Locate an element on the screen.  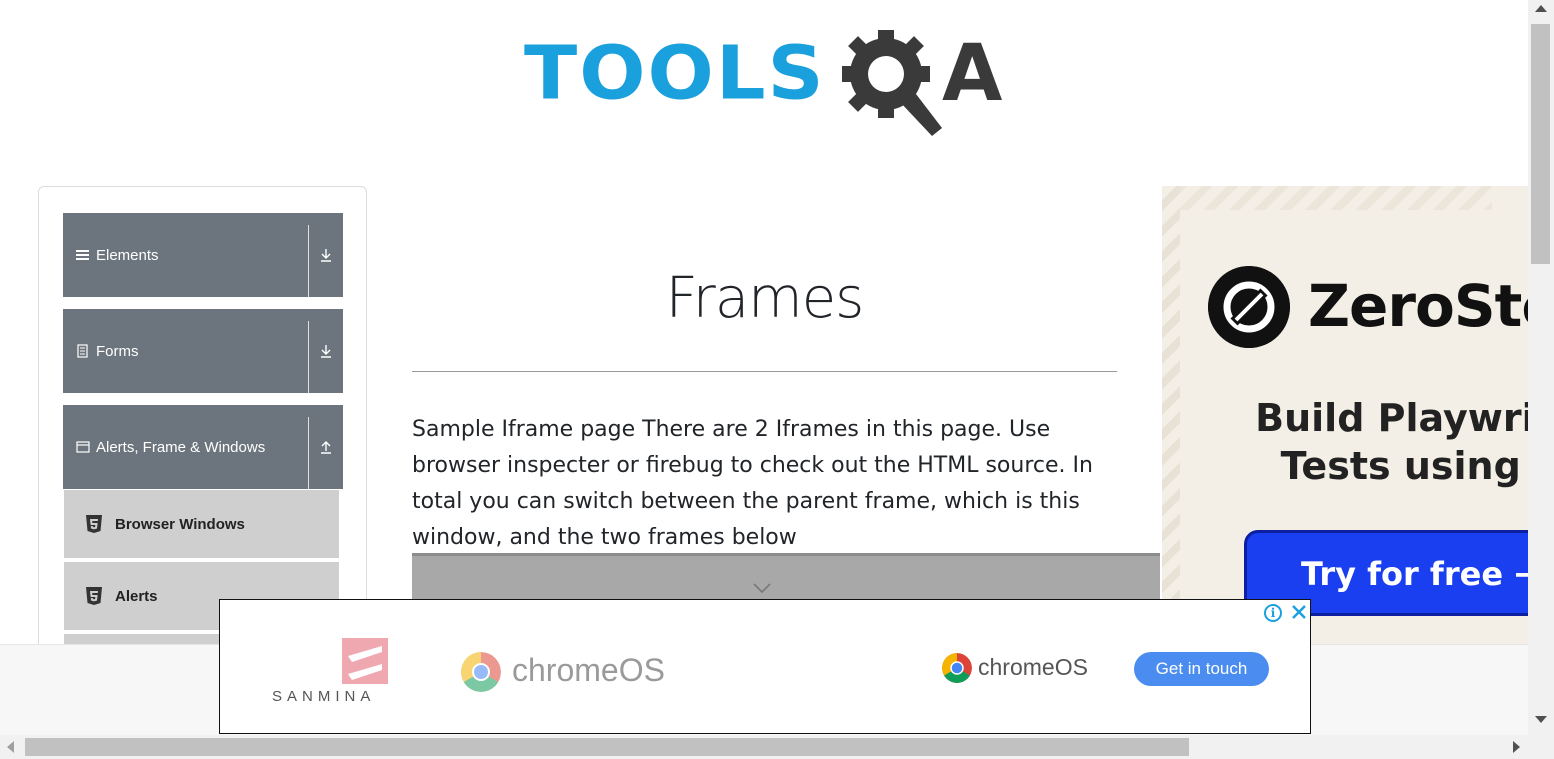
scroll-up-arrow-icon is located at coordinates (1541, 8).